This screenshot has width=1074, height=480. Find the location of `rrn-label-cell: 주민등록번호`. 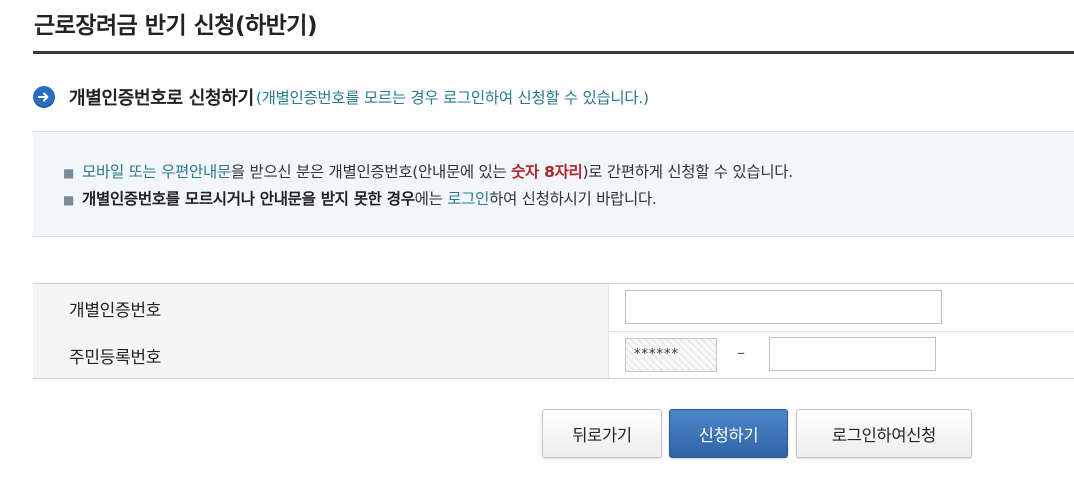

rrn-label-cell: 주민등록번호 is located at coordinates (321, 354).